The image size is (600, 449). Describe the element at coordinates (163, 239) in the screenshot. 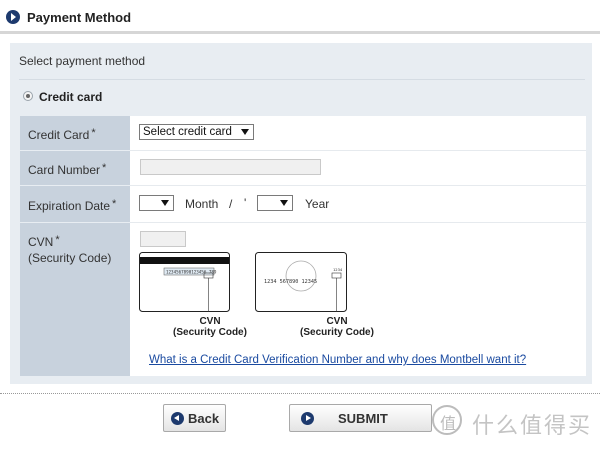

I see `cvn-input` at that location.